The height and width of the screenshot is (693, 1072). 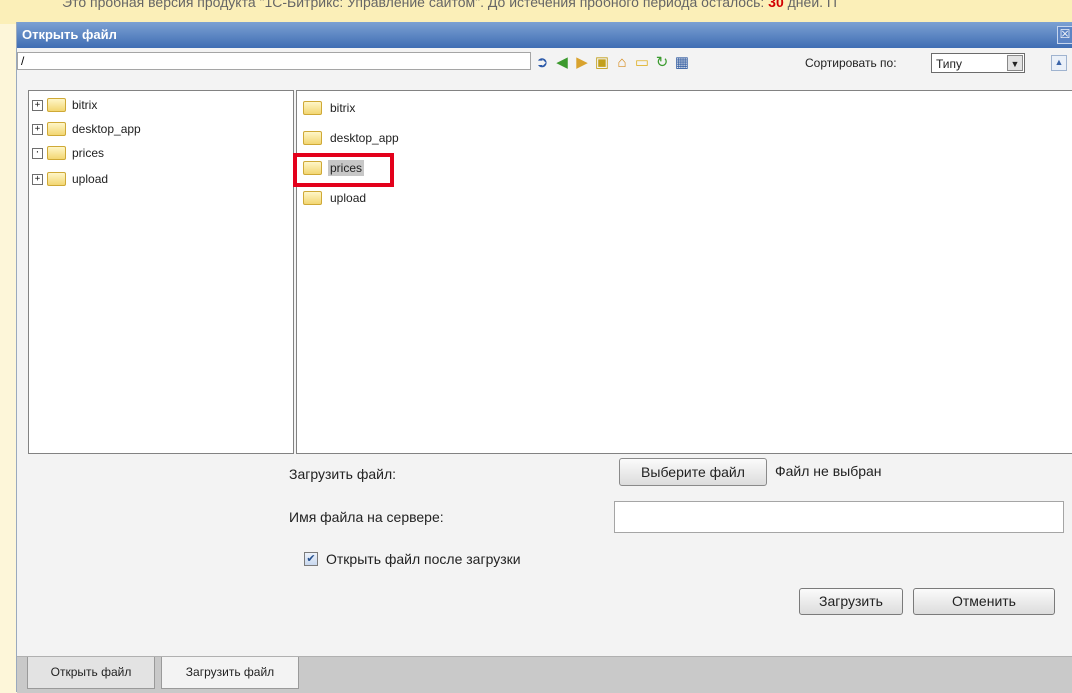 I want to click on server-name-label: Имя файла на сервере:, so click(x=366, y=517).